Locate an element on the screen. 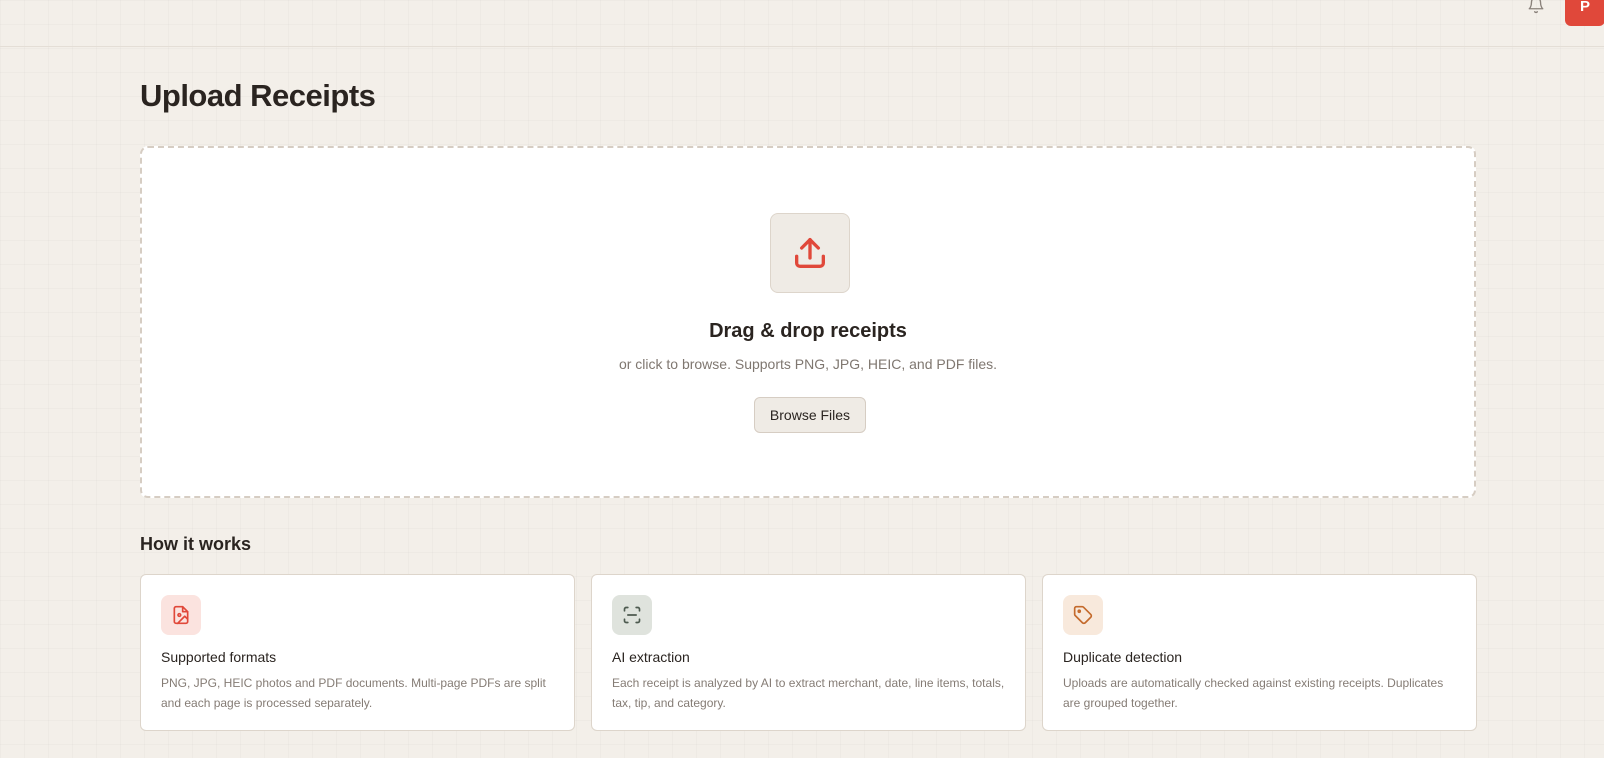  dropzone-title: Drag & drop receipts is located at coordinates (808, 331).